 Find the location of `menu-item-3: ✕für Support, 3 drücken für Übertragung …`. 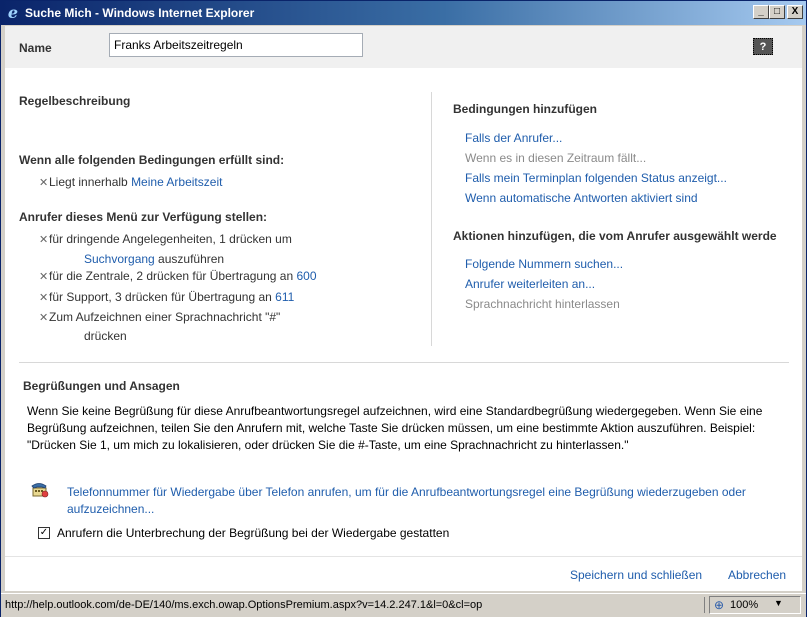

menu-item-3: ✕für Support, 3 drücken für Übertragung … is located at coordinates (167, 297).